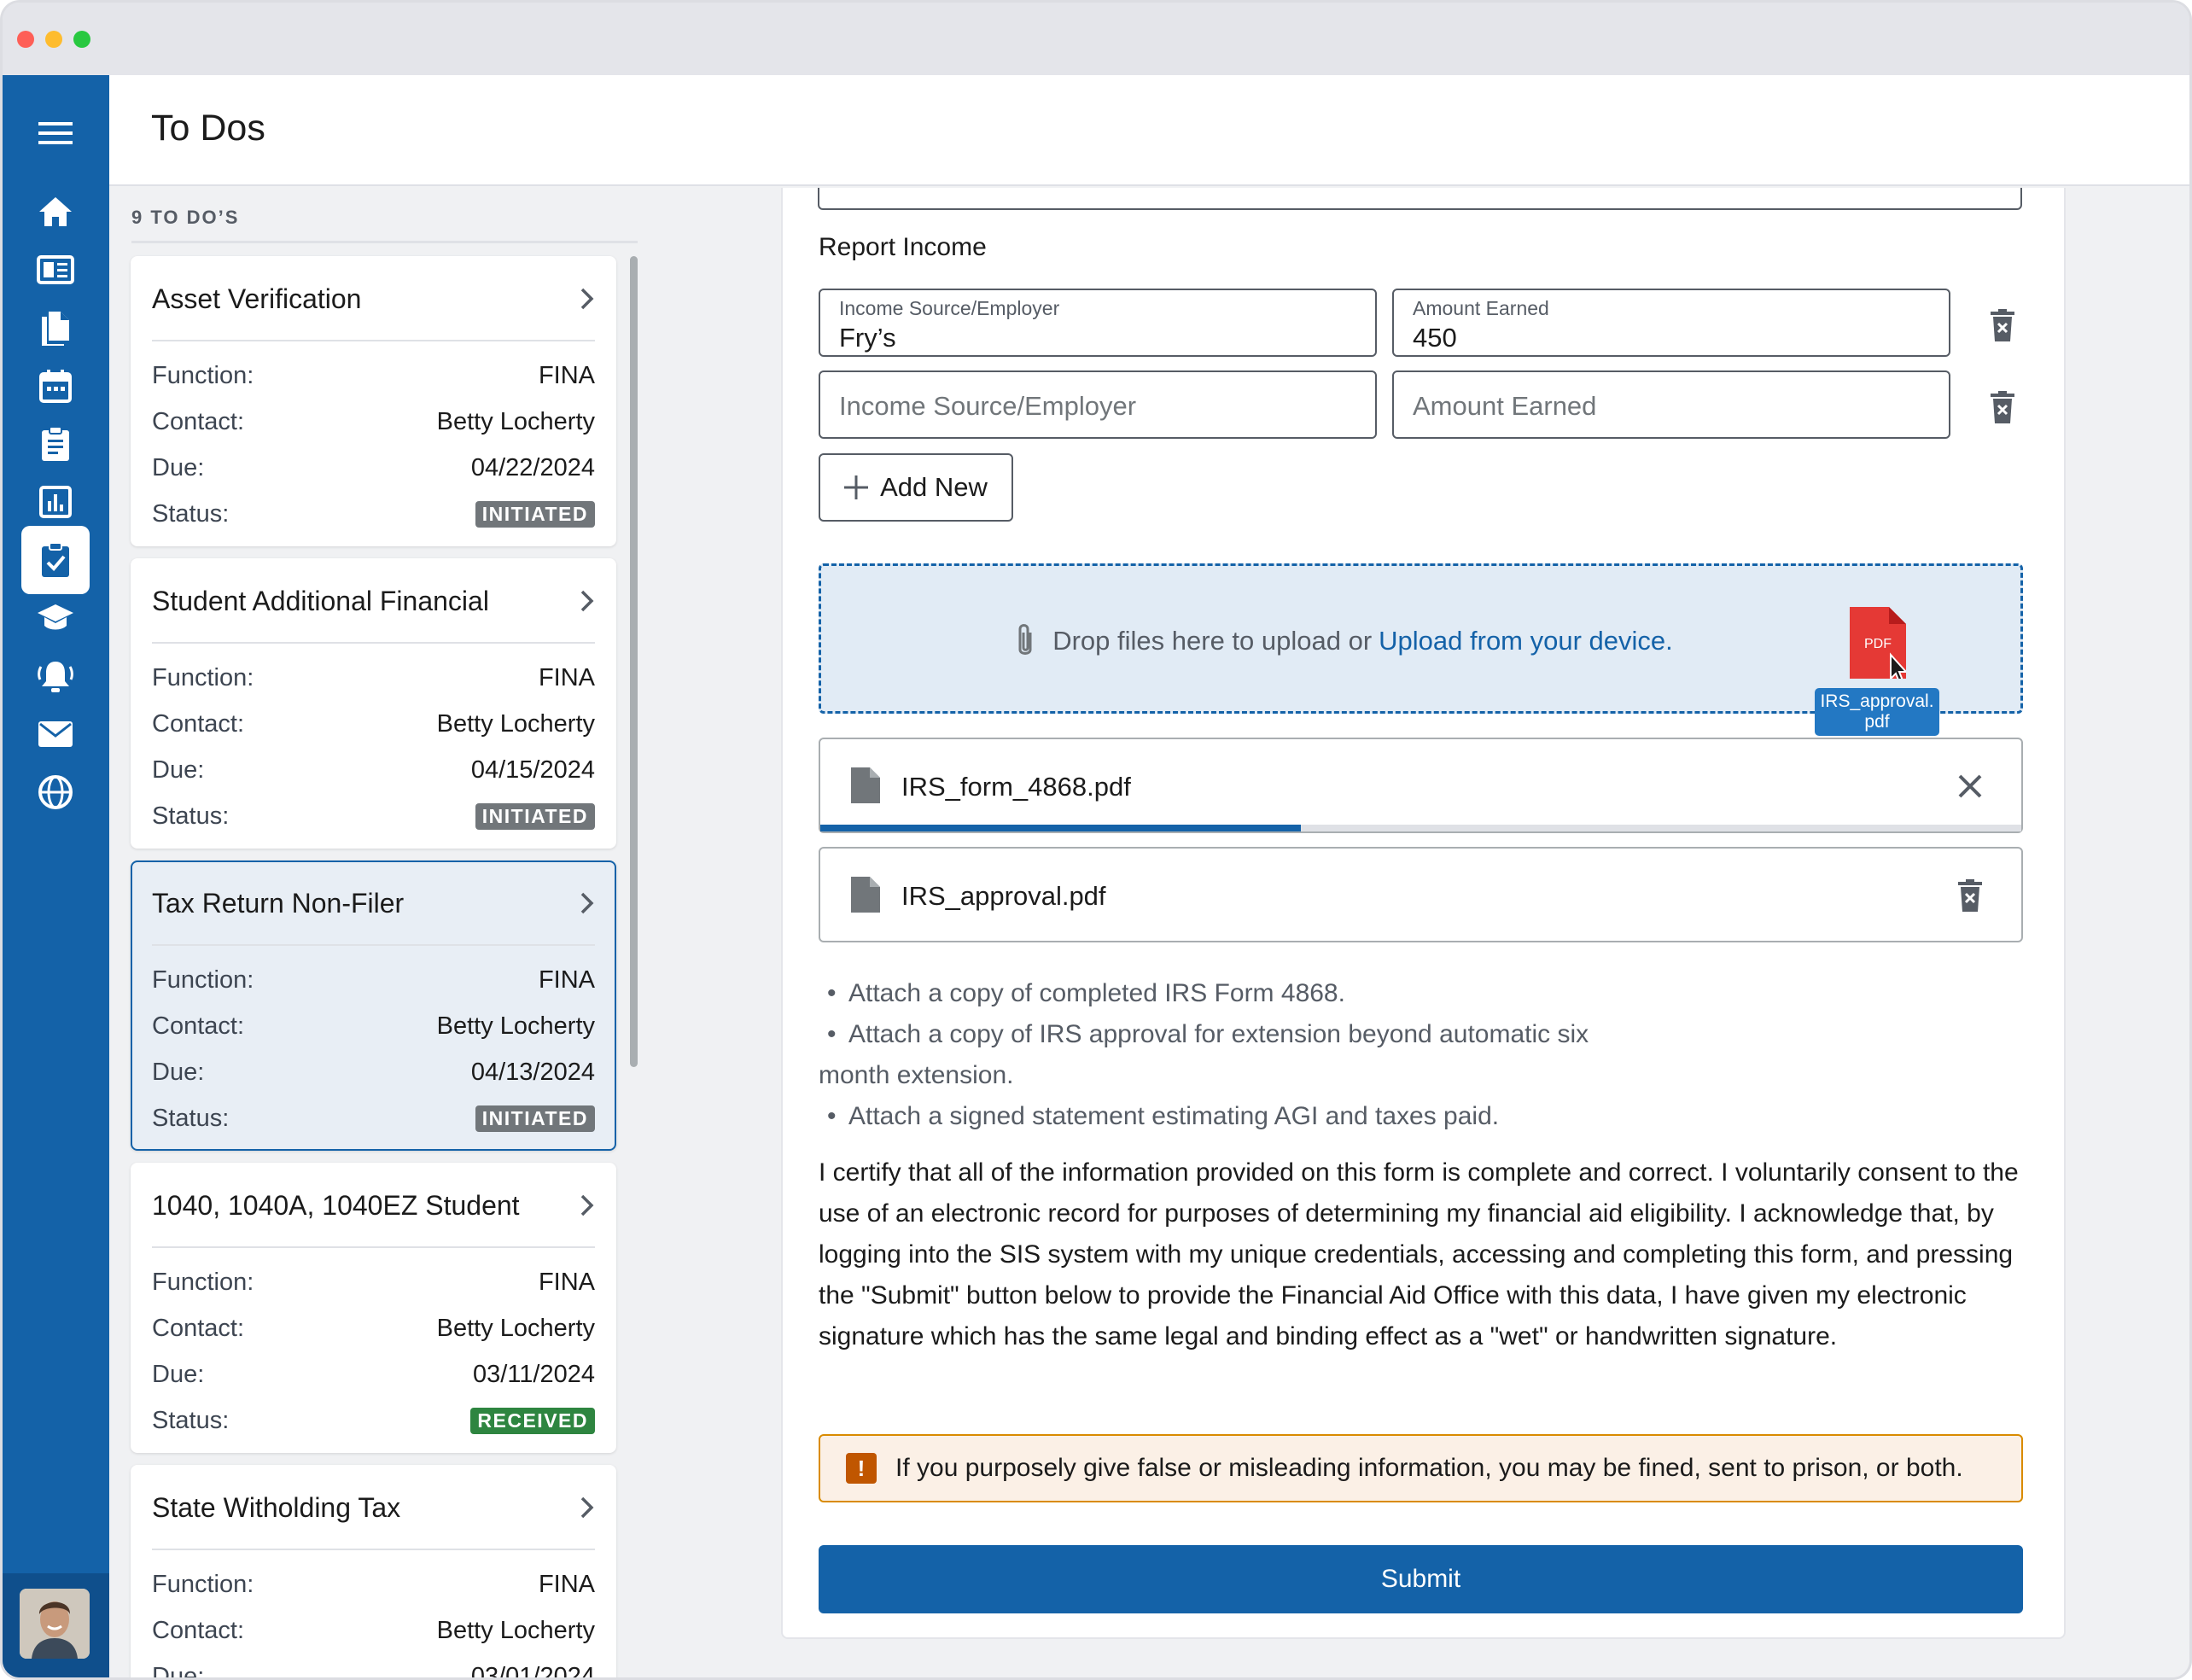 The height and width of the screenshot is (1680, 2192). I want to click on income-source-field: Income Source/Employer, so click(1098, 404).